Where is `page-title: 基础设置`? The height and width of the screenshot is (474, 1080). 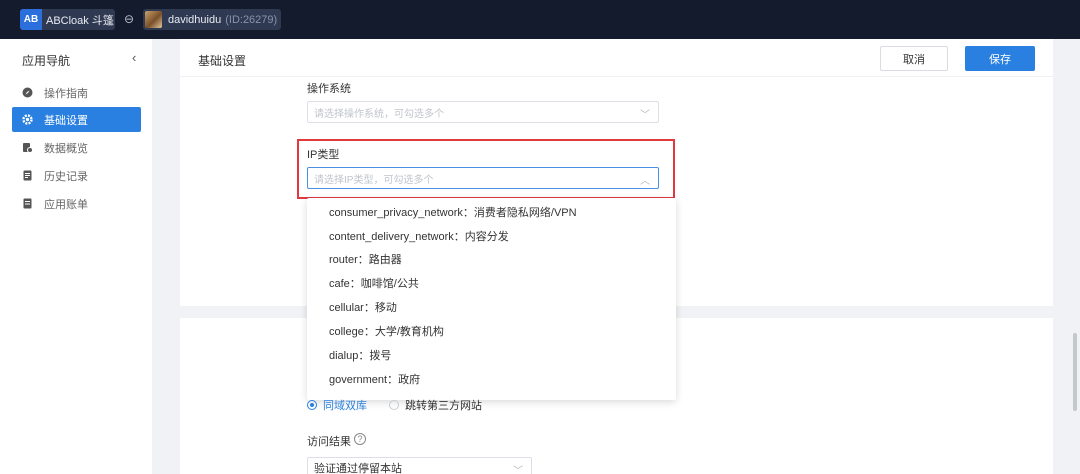 page-title: 基础设置 is located at coordinates (222, 61).